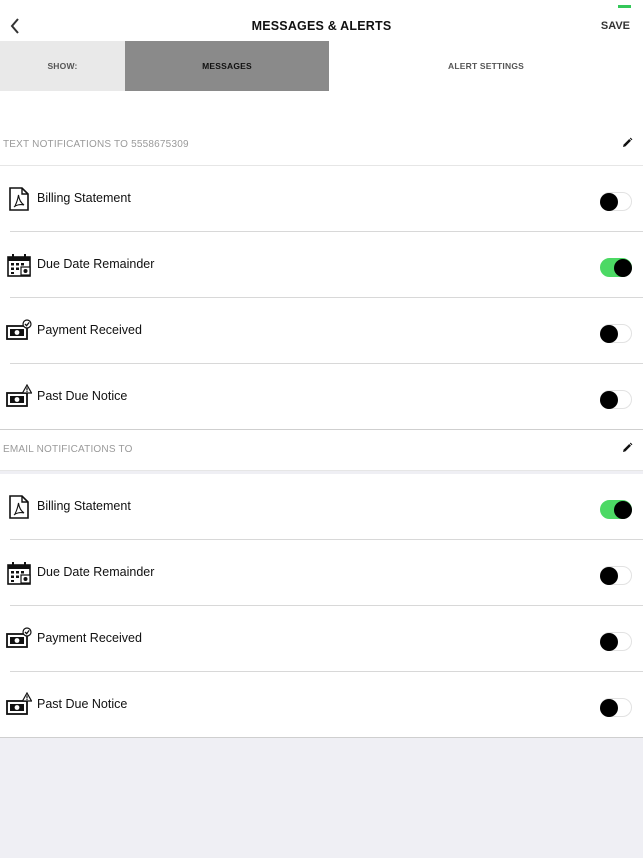 This screenshot has height=858, width=643. I want to click on section-label: TEXT NOTIFICATIONS TO 5558675309, so click(96, 144).